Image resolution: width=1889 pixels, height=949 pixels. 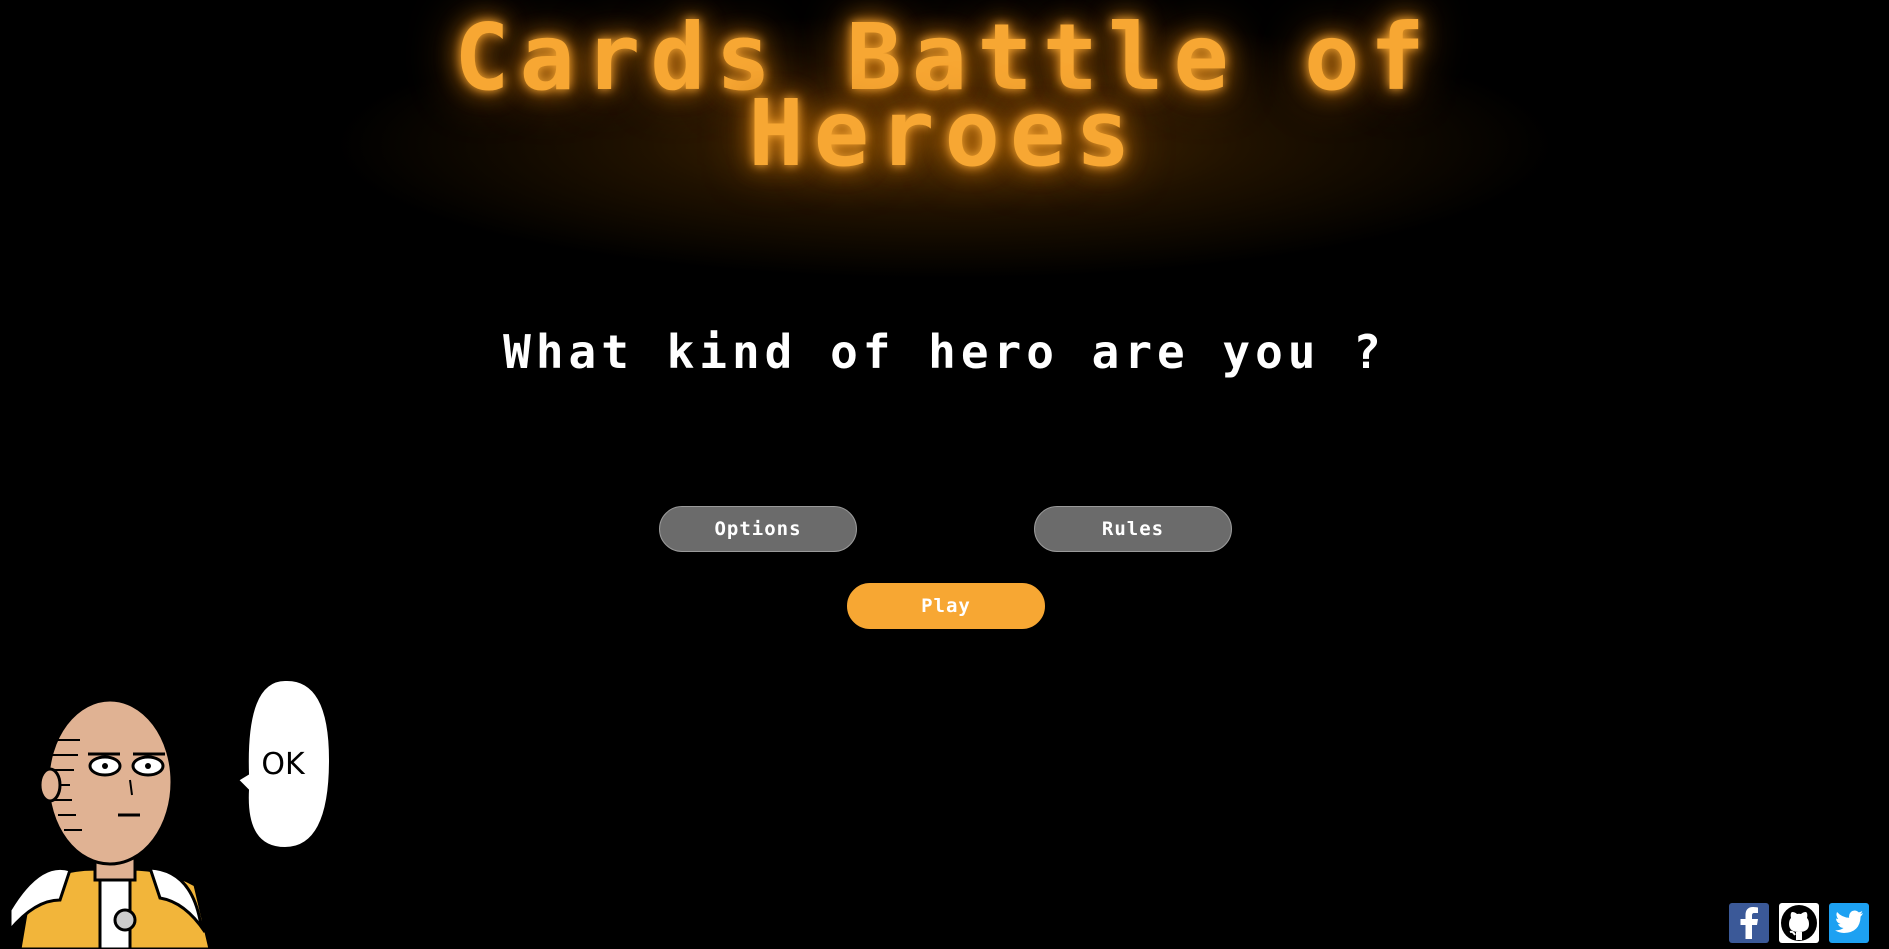 What do you see at coordinates (1849, 923) in the screenshot?
I see `twitter-icon` at bounding box center [1849, 923].